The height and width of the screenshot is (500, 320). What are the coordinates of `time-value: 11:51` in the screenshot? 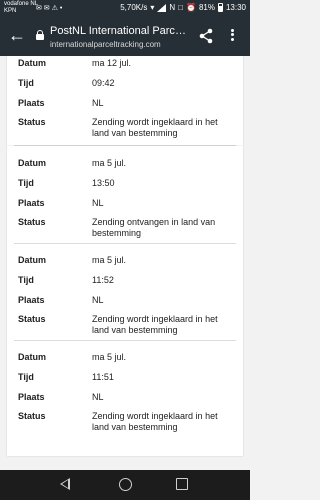 It's located at (103, 377).